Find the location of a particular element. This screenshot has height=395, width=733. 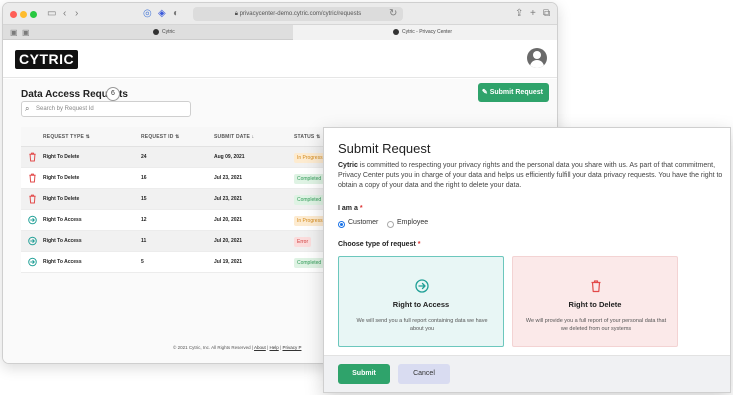

footer-link-privacy: Privacy P is located at coordinates (291, 347).